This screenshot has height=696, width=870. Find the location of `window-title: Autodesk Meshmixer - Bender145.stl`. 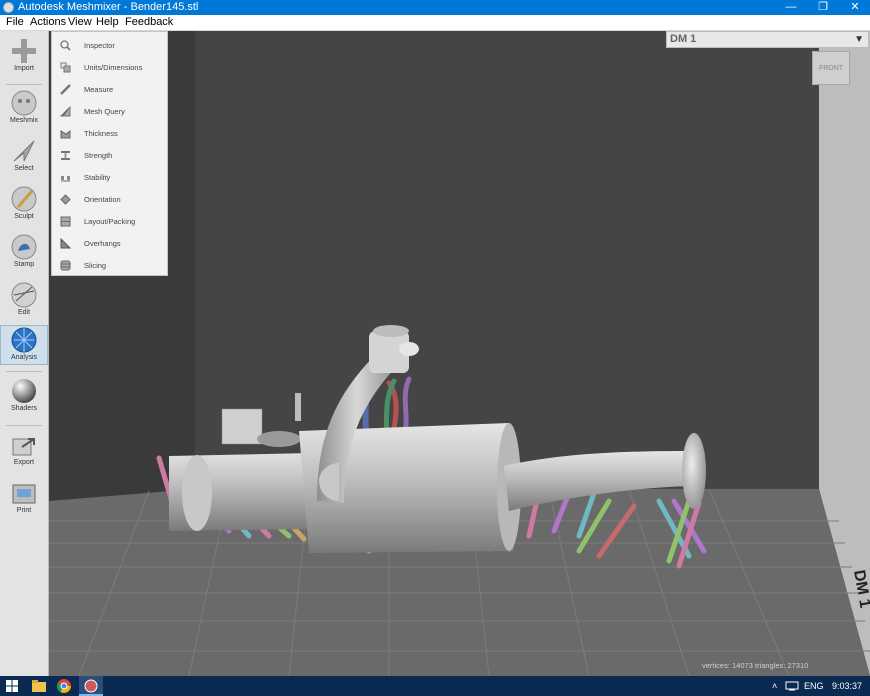

window-title: Autodesk Meshmixer - Bender145.stl is located at coordinates (108, 7).